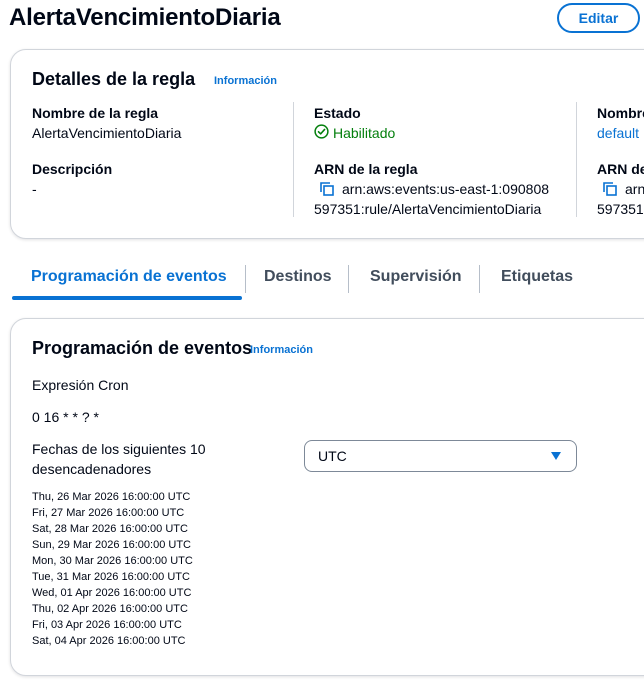  Describe the element at coordinates (145, 17) in the screenshot. I see `page-title: AlertaVencimientoDiaria` at that location.